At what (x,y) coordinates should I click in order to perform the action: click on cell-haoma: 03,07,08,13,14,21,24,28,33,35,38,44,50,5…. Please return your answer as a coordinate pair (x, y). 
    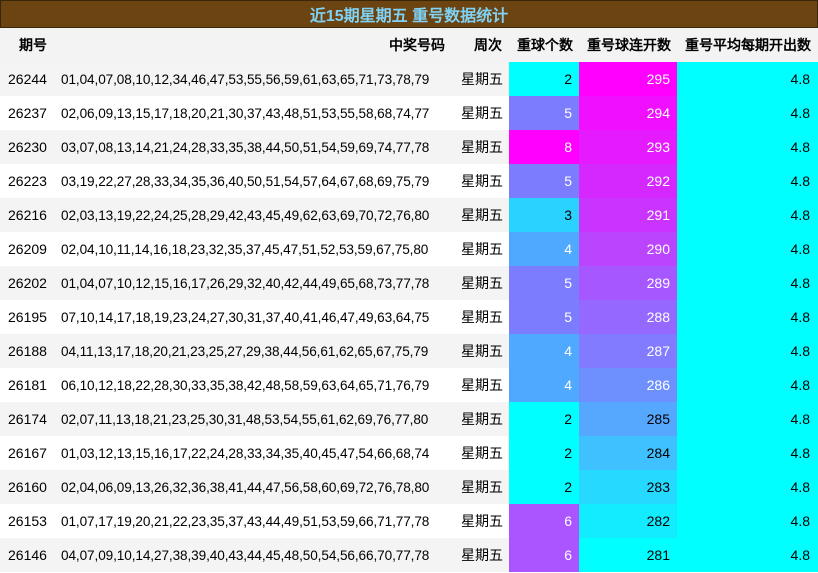
    Looking at the image, I should click on (245, 147).